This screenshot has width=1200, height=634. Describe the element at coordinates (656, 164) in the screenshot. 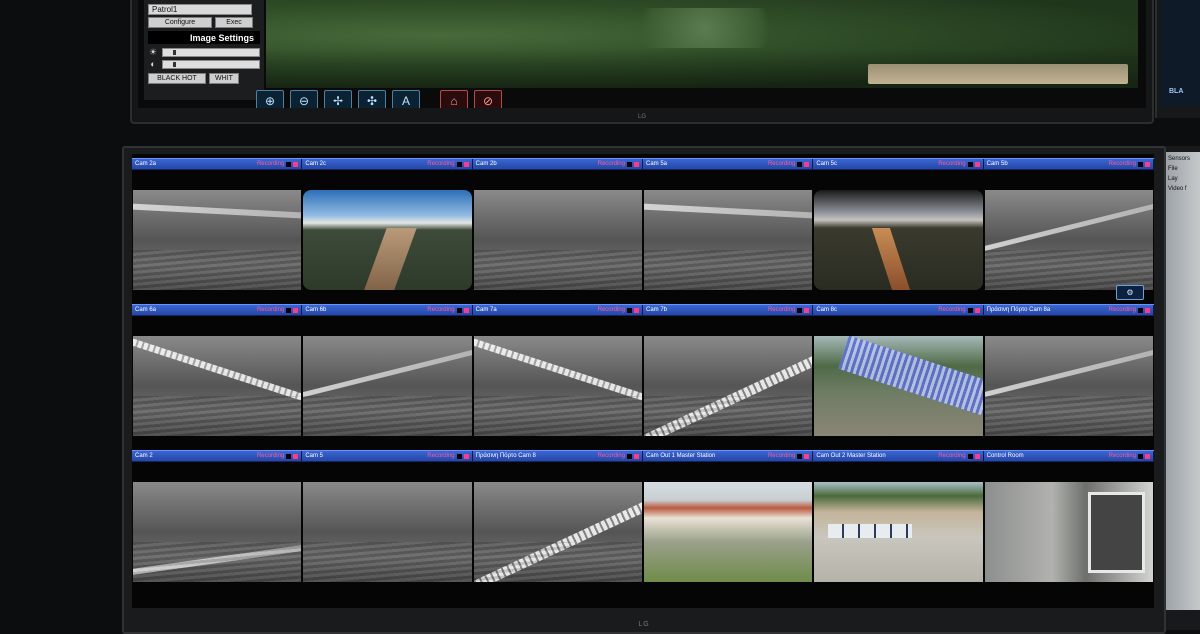

I see `cam-name: Cam 5a` at that location.